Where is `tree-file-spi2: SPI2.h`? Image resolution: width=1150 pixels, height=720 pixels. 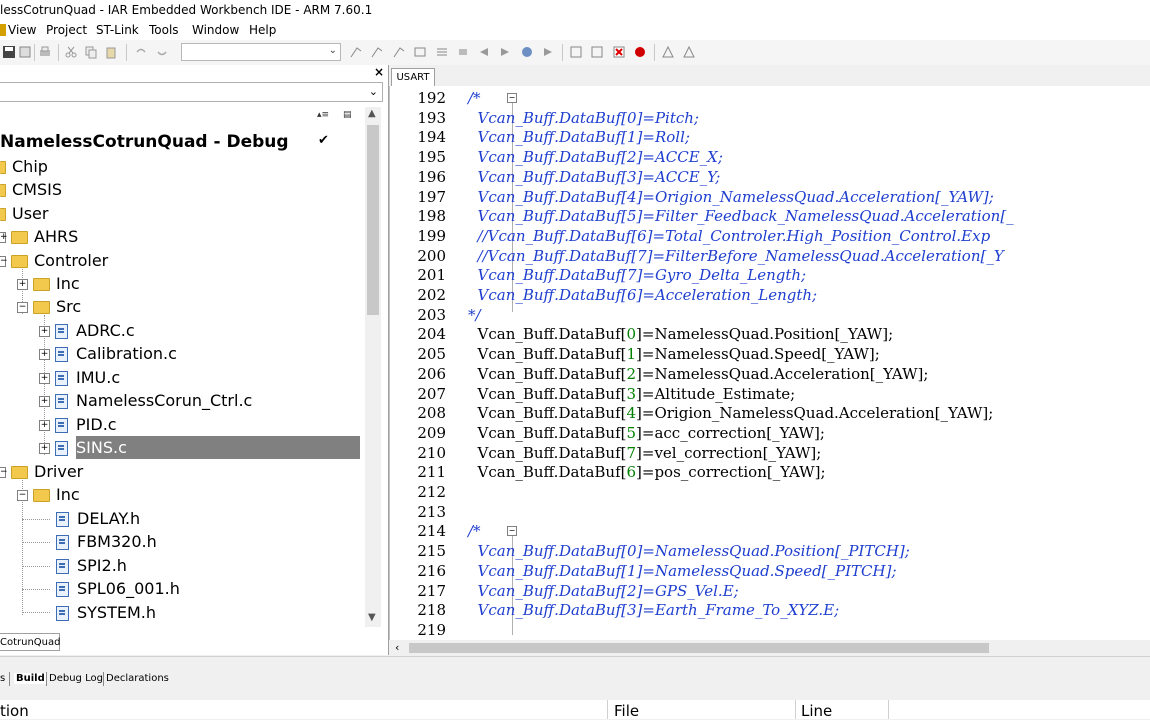 tree-file-spi2: SPI2.h is located at coordinates (91, 565).